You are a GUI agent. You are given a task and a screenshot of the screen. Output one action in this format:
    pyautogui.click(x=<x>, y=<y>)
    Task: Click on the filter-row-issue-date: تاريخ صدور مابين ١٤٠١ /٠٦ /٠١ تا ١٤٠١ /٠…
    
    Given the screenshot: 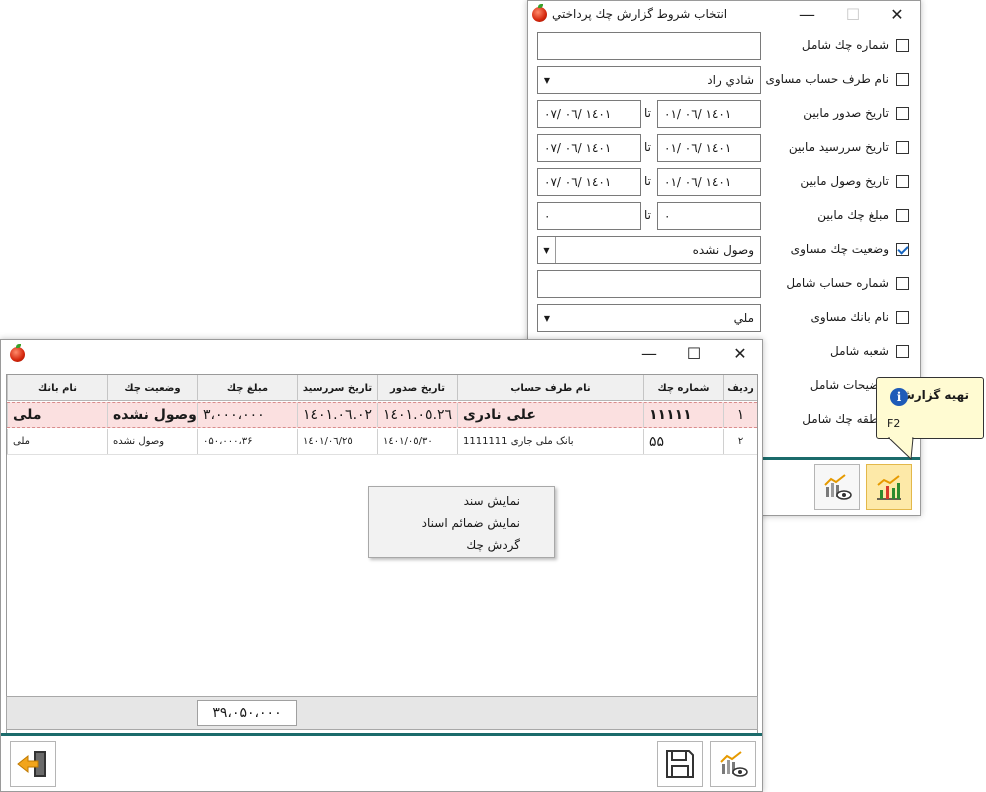 What is the action you would take?
    pyautogui.click(x=724, y=113)
    